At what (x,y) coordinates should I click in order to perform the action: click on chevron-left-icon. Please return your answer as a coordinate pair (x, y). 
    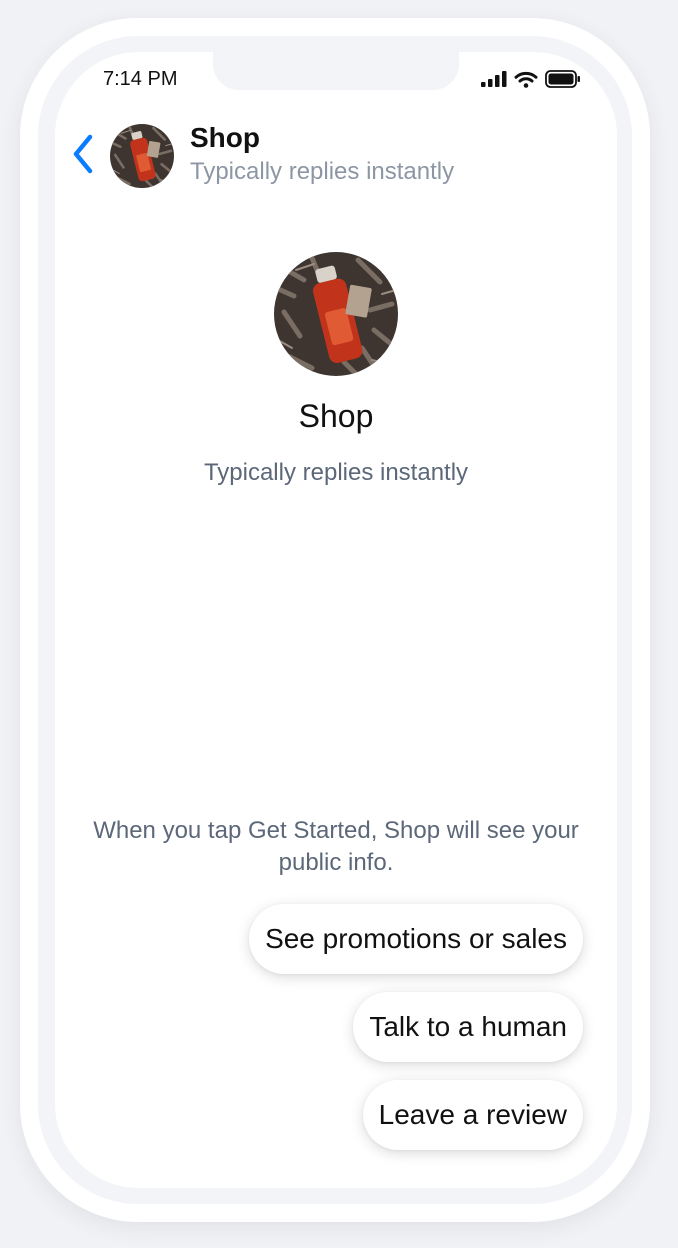
    Looking at the image, I should click on (83, 154).